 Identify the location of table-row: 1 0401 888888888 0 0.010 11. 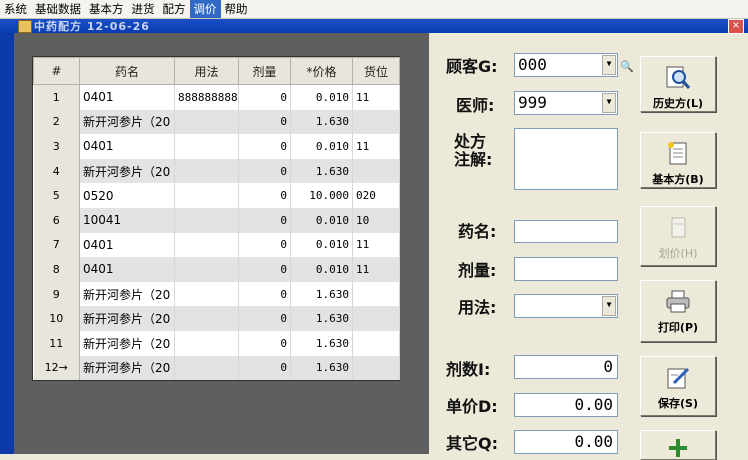
(216, 97).